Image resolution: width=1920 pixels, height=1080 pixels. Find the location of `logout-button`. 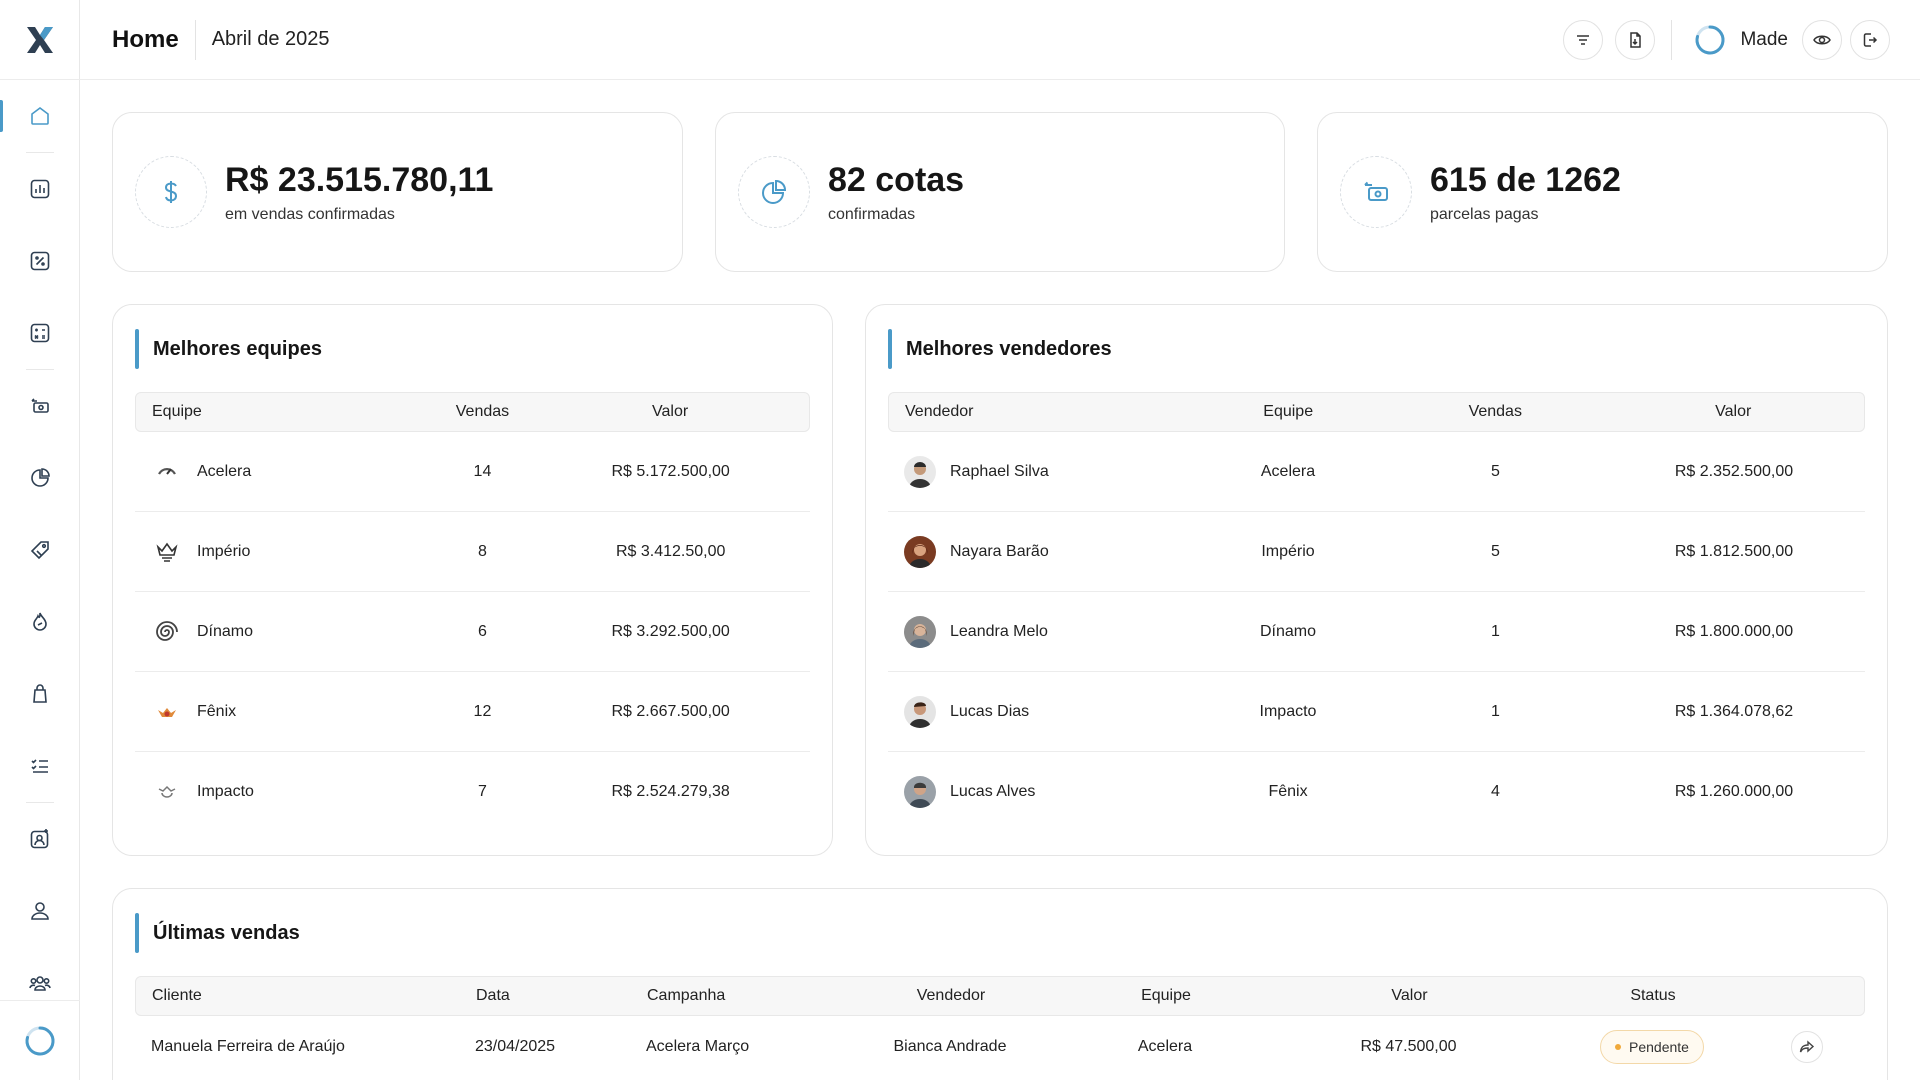

logout-button is located at coordinates (1870, 39).